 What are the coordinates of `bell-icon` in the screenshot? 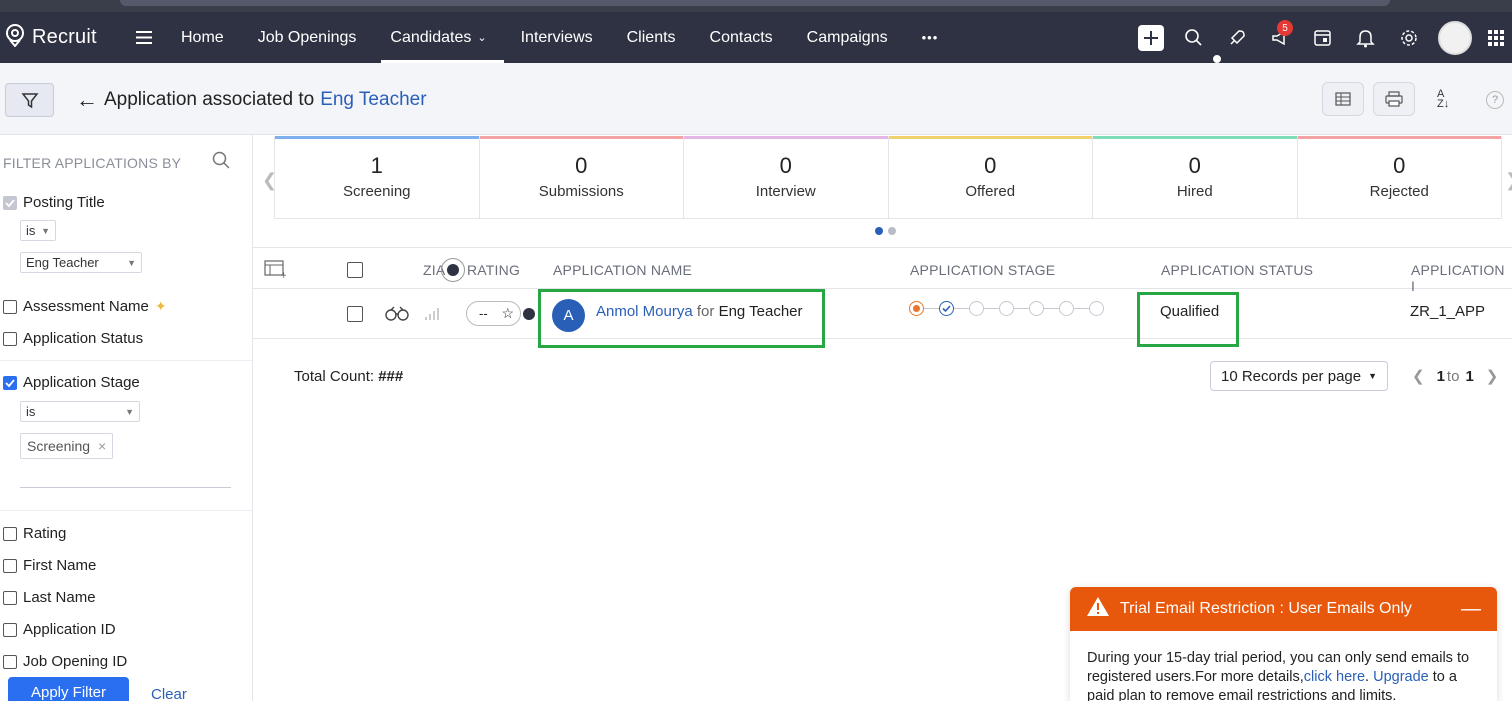 It's located at (1365, 38).